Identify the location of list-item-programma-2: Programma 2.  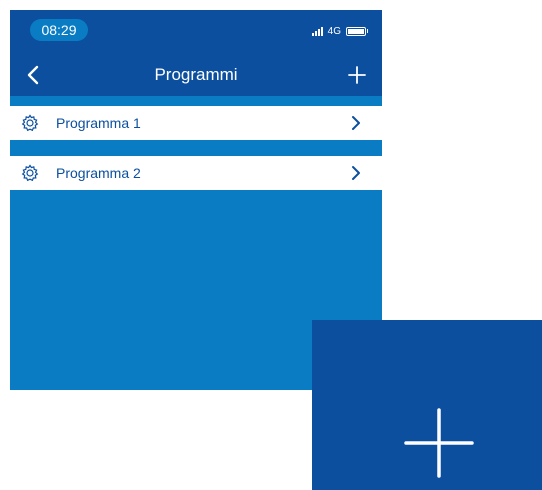
(196, 173).